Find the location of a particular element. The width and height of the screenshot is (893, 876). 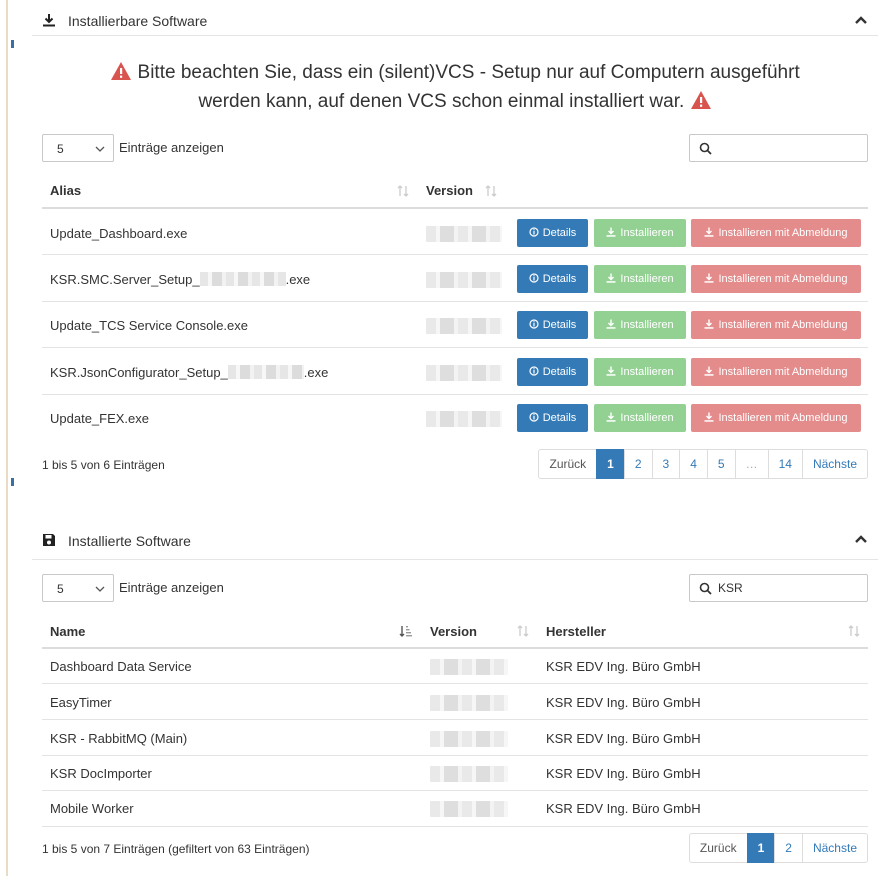

name-cell: Dashboard Data Service is located at coordinates (121, 666).